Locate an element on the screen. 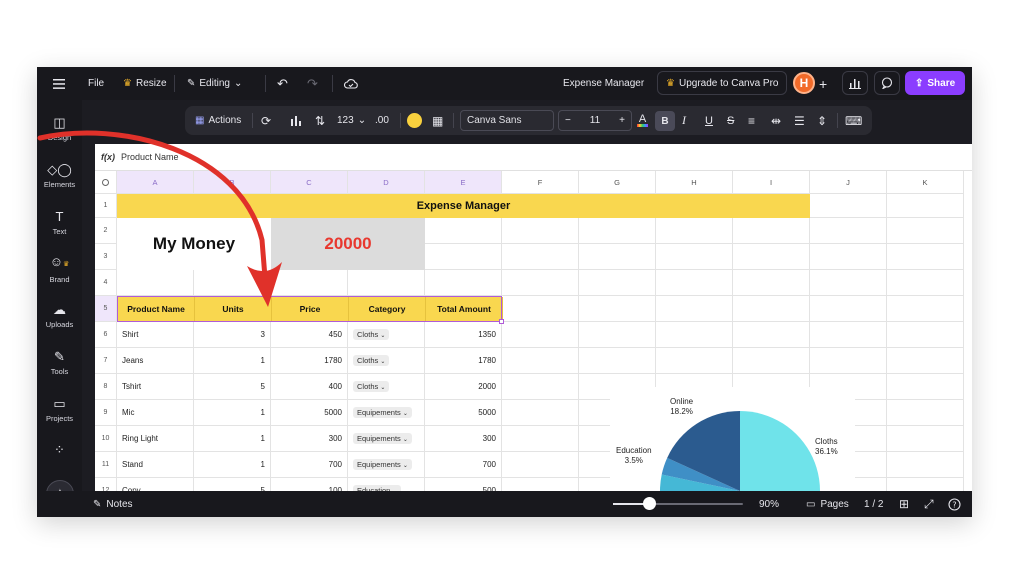 Image resolution: width=1024 pixels, height=576 pixels. menu-icon is located at coordinates (59, 83).